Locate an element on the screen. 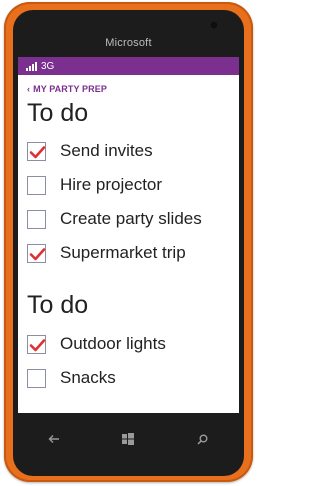 This screenshot has width=320, height=486. checklist-item-label: Outdoor lights is located at coordinates (113, 343).